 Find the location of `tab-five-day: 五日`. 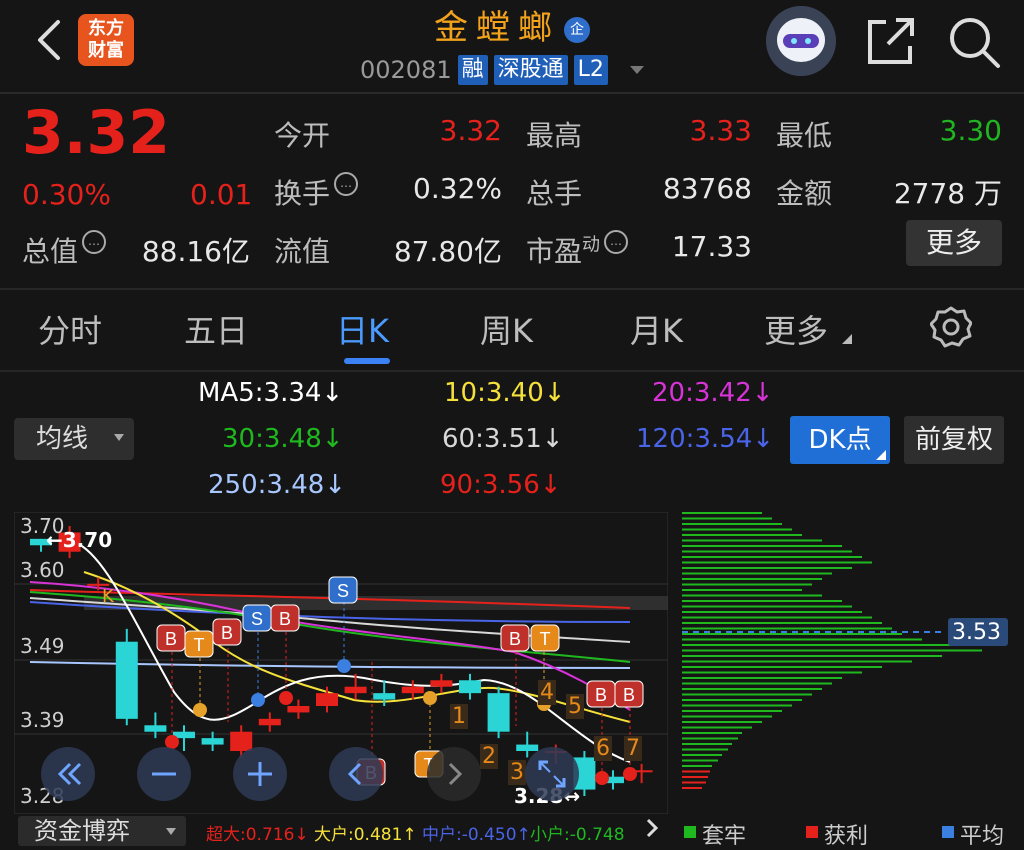

tab-five-day: 五日 is located at coordinates (216, 329).